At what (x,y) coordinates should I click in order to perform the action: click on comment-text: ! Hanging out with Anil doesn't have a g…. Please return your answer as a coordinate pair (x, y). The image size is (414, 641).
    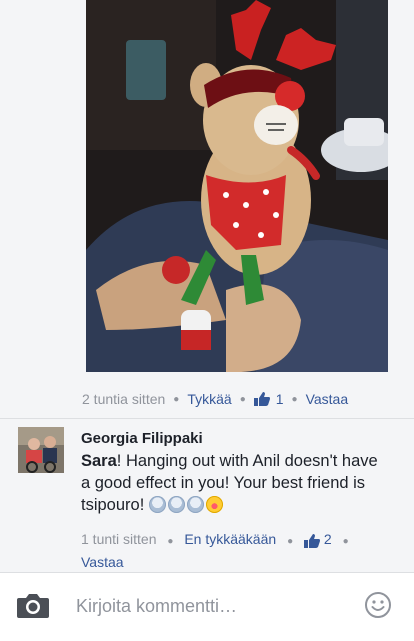
    Looking at the image, I should click on (229, 483).